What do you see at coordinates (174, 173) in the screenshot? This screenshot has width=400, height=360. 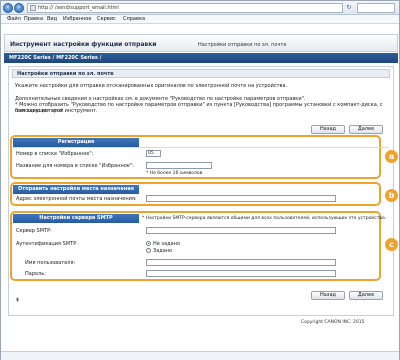 I see `favorites-name-note: * Не более 16 символов` at bounding box center [174, 173].